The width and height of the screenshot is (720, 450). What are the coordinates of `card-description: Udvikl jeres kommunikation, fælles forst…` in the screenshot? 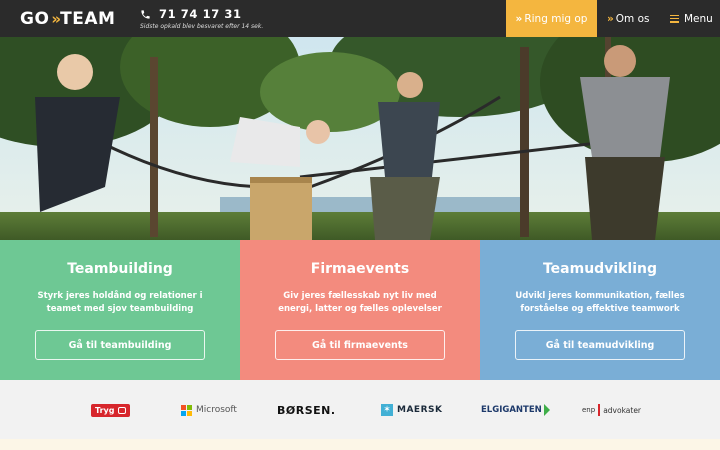 It's located at (600, 302).